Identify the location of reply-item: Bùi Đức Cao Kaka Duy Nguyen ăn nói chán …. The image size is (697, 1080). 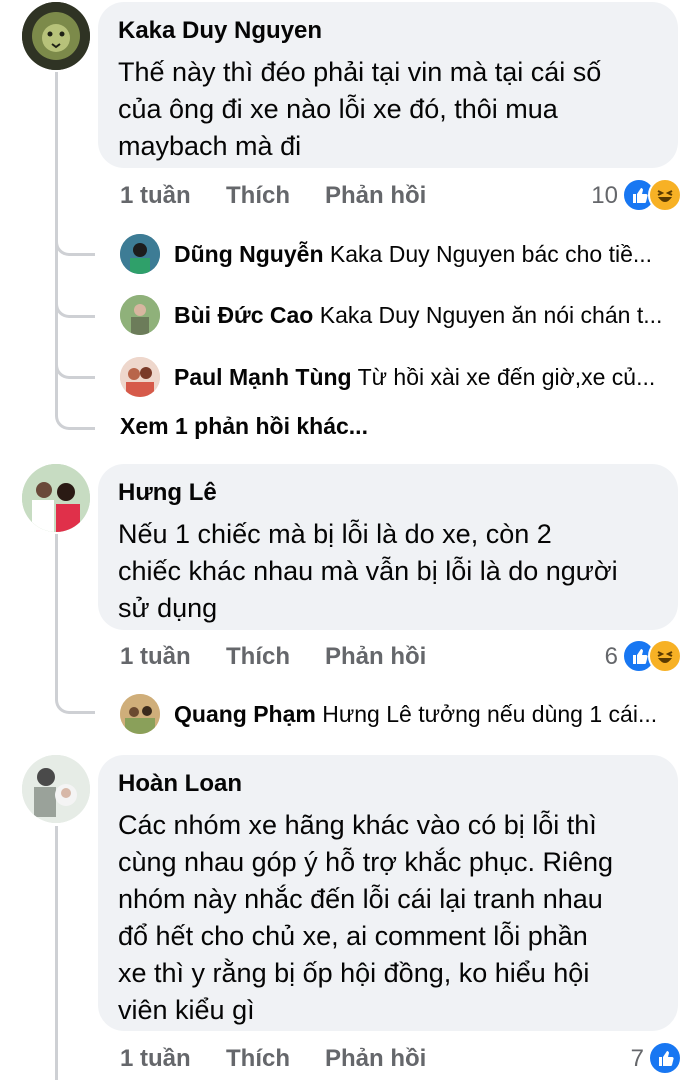
(426, 315).